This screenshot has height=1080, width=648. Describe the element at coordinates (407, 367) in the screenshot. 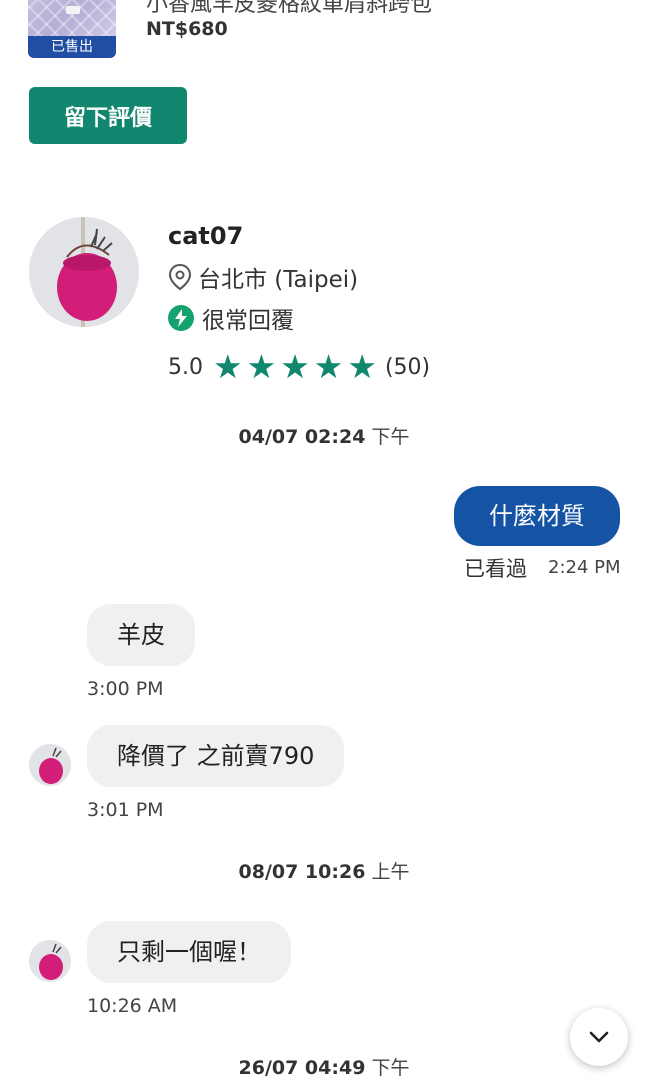

I see `review-count: (50)` at that location.